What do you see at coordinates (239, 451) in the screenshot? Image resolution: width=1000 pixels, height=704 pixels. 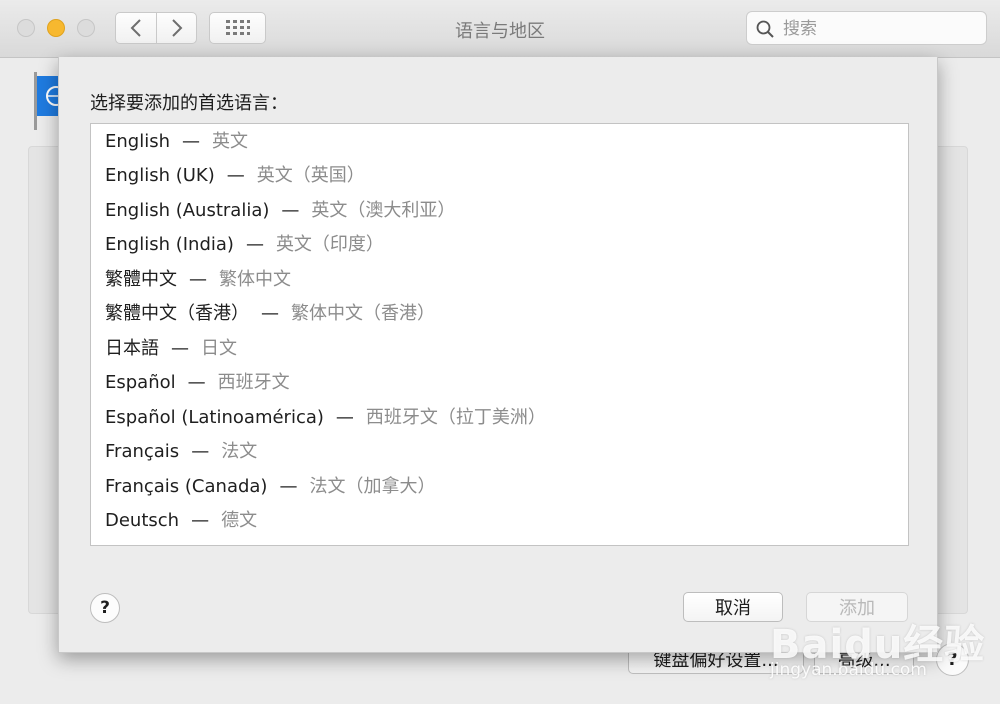 I see `language-chinese-name: 法文` at bounding box center [239, 451].